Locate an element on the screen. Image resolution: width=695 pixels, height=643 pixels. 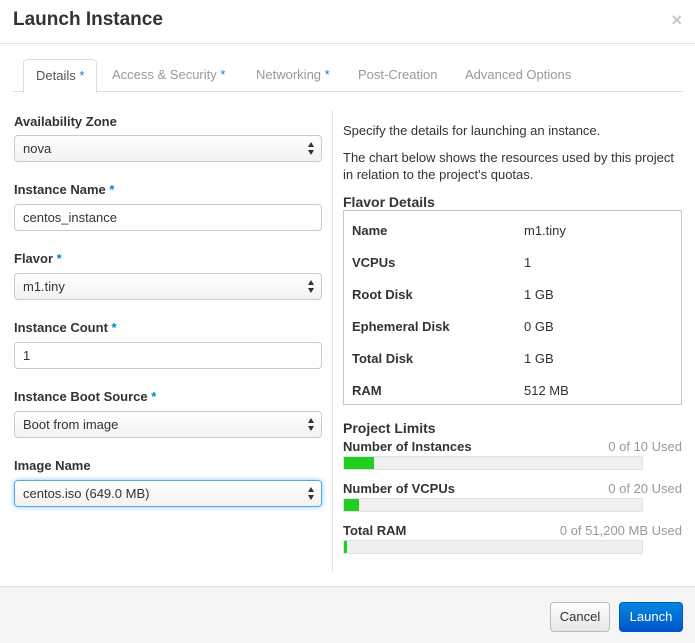
limit-used-instances: 0 of 10 Used is located at coordinates (645, 446).